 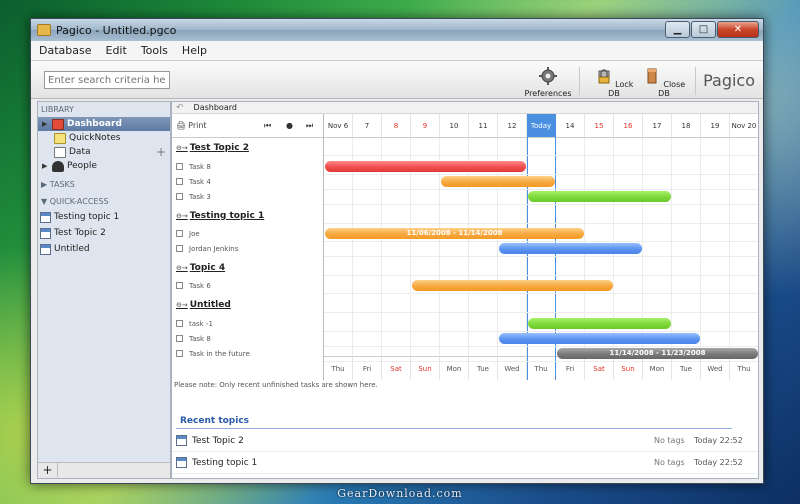 What do you see at coordinates (454, 126) in the screenshot?
I see `date-header: 10` at bounding box center [454, 126].